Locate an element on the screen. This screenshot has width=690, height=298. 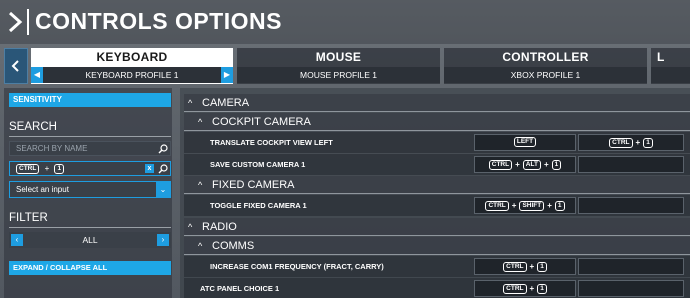
input-search-field: CTRL + 1 x is located at coordinates (90, 168).